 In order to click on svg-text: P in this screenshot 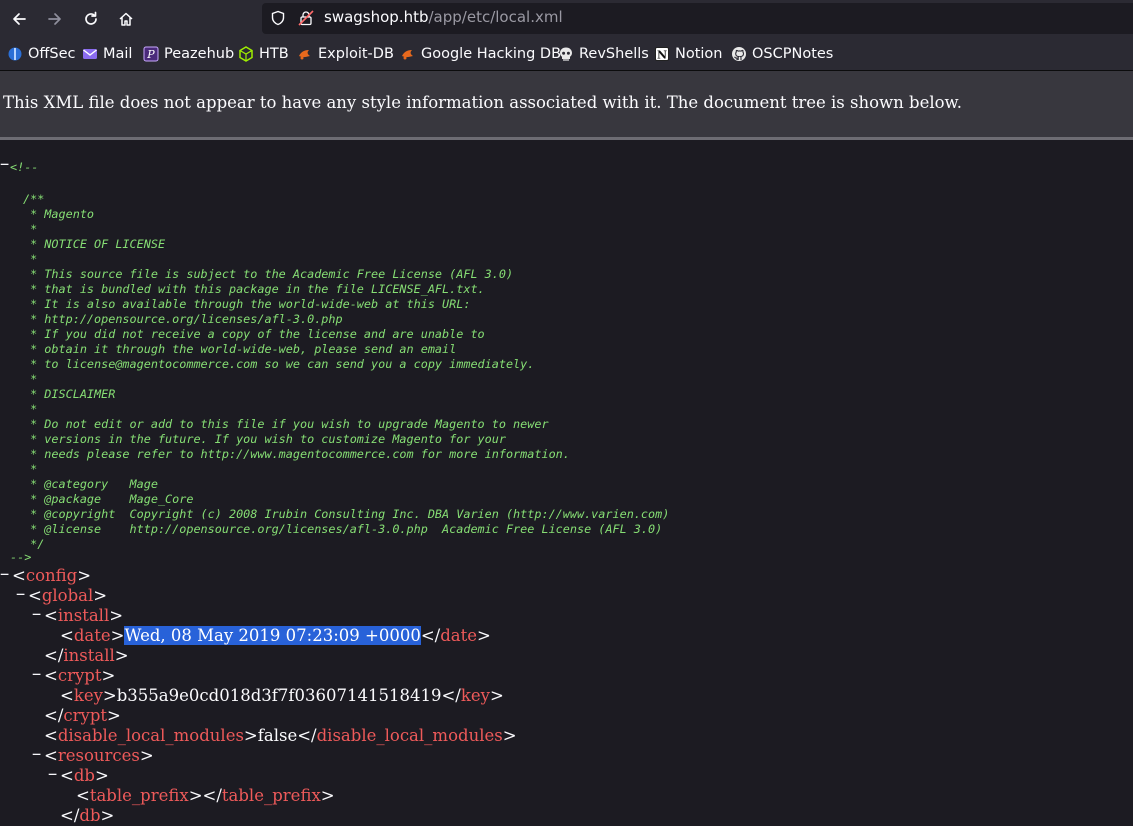, I will do `click(150, 54)`.